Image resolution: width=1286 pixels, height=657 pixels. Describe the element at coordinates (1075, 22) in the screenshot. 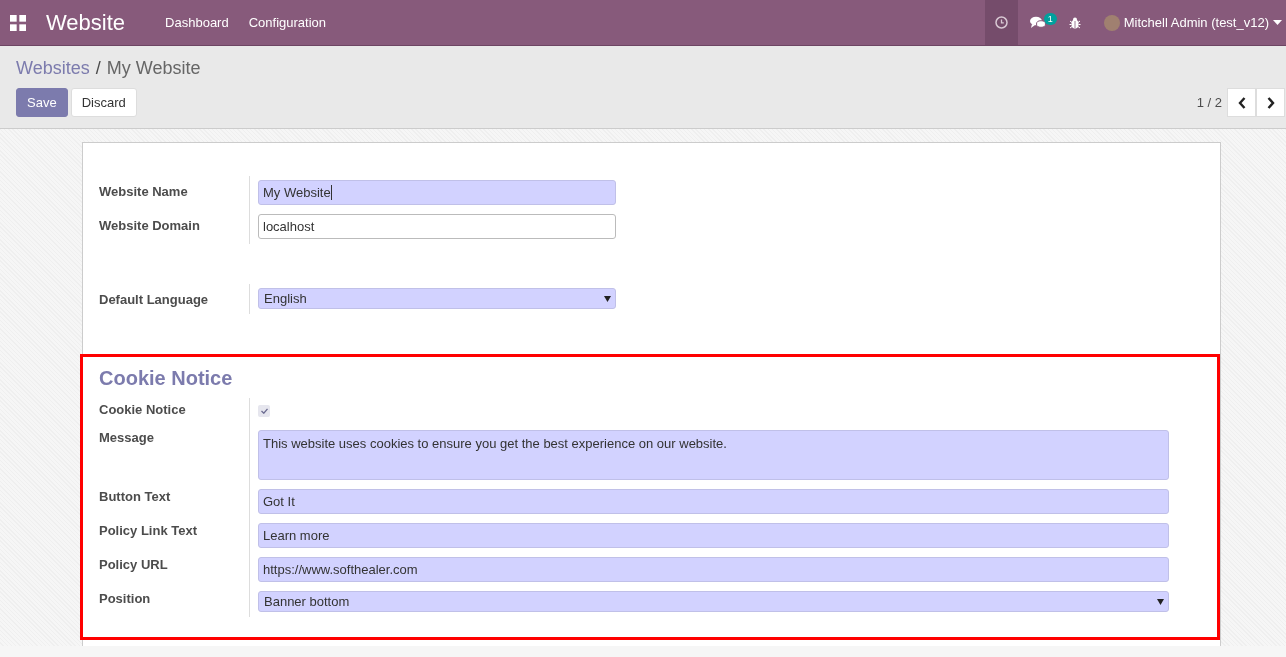

I see `bug-icon` at that location.